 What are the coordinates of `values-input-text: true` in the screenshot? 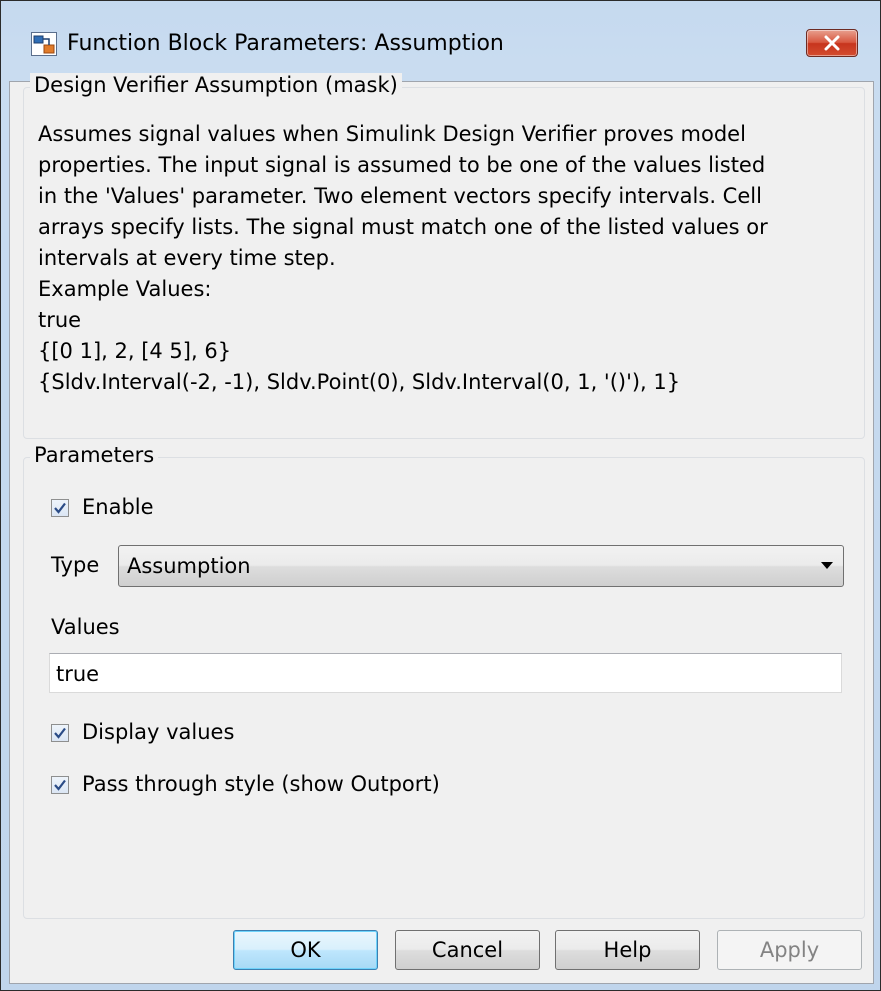 It's located at (78, 674).